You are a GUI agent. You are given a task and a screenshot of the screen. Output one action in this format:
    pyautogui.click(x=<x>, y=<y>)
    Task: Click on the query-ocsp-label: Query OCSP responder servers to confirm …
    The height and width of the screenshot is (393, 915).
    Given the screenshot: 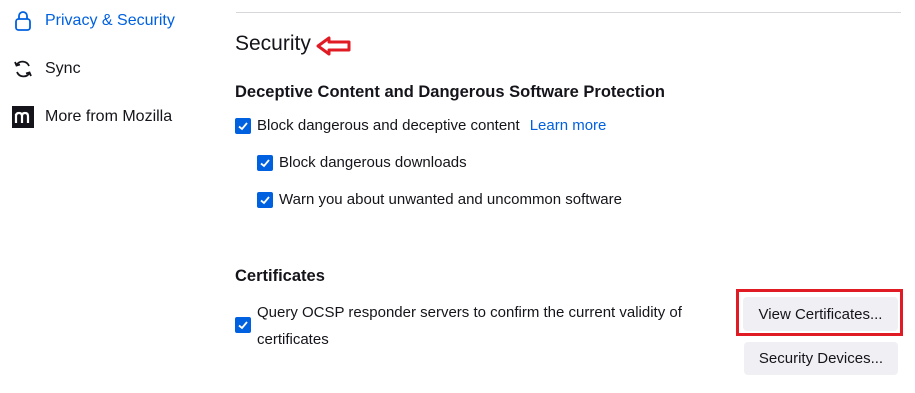 What is the action you would take?
    pyautogui.click(x=465, y=326)
    